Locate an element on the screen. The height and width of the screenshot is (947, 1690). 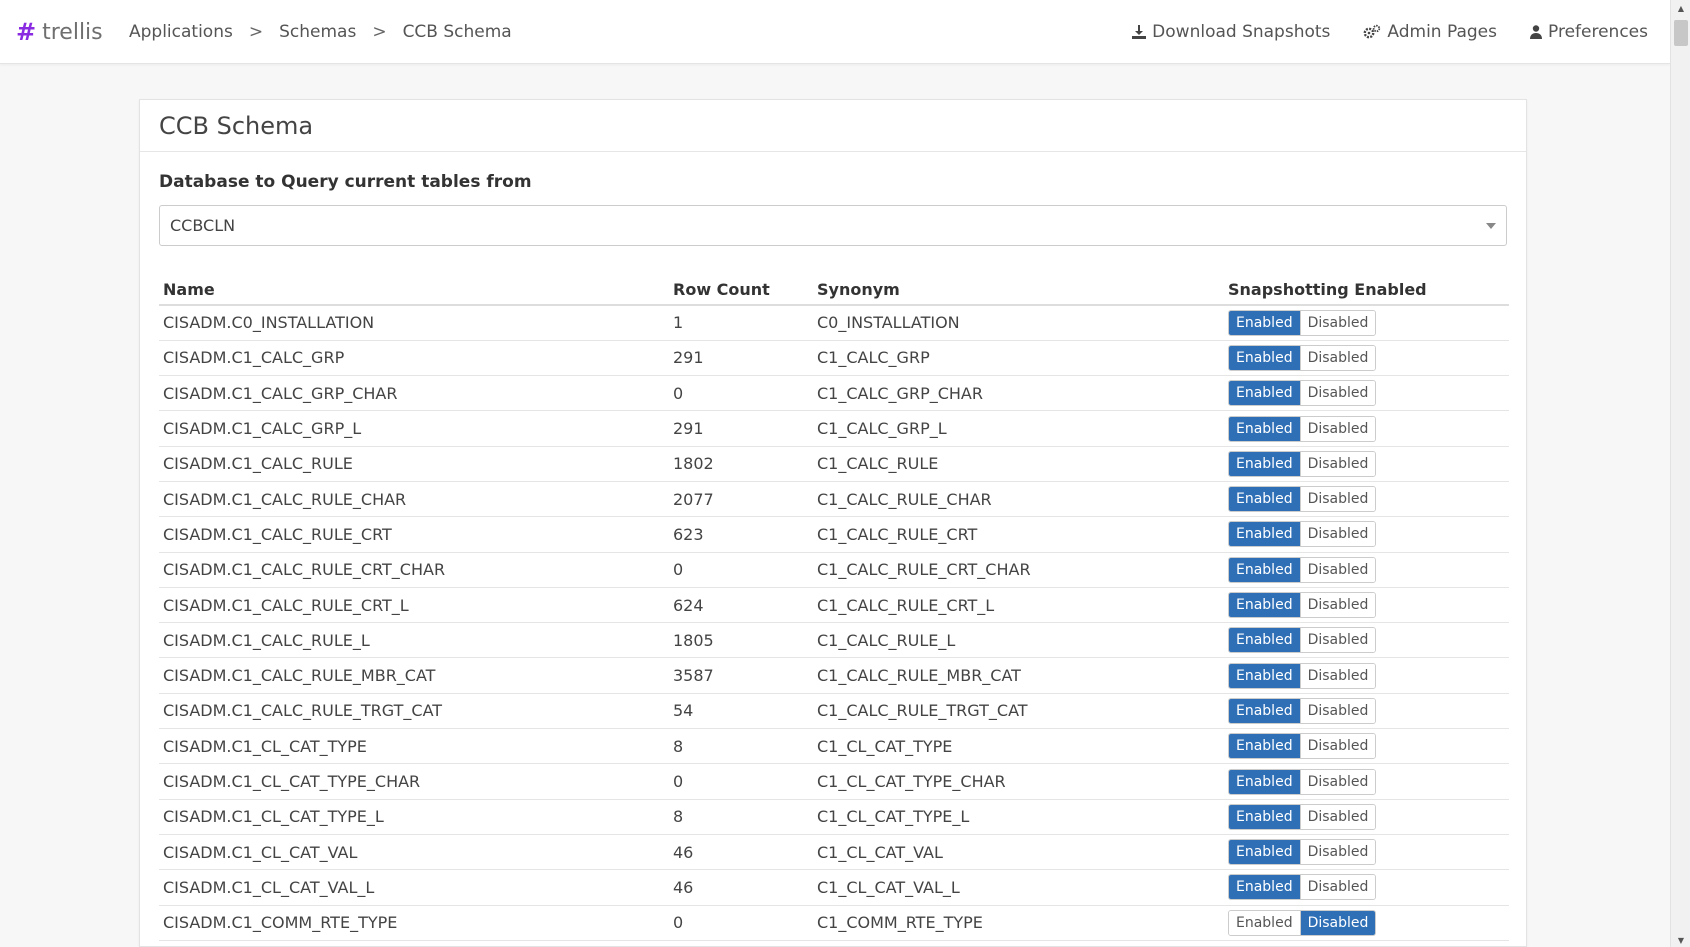
synonym-cell: C1_CALC_GRP is located at coordinates (1018, 358).